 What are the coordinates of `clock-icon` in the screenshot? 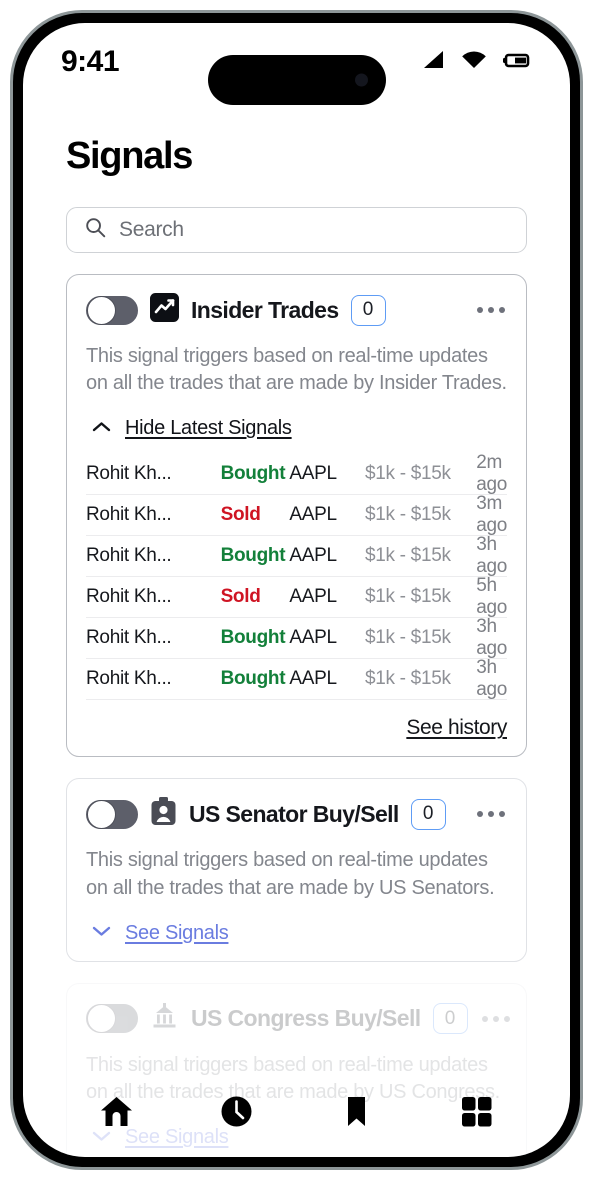 It's located at (236, 1114).